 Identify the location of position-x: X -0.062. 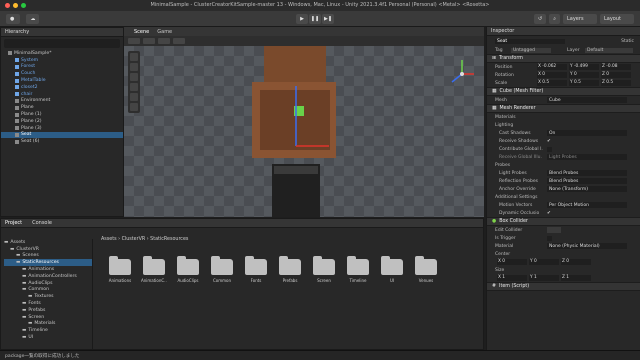
(552, 67).